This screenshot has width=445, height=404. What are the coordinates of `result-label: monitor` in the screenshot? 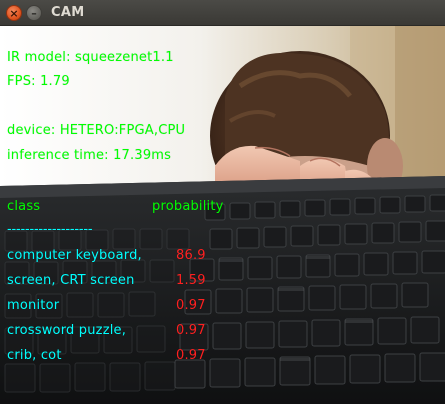 It's located at (33, 305).